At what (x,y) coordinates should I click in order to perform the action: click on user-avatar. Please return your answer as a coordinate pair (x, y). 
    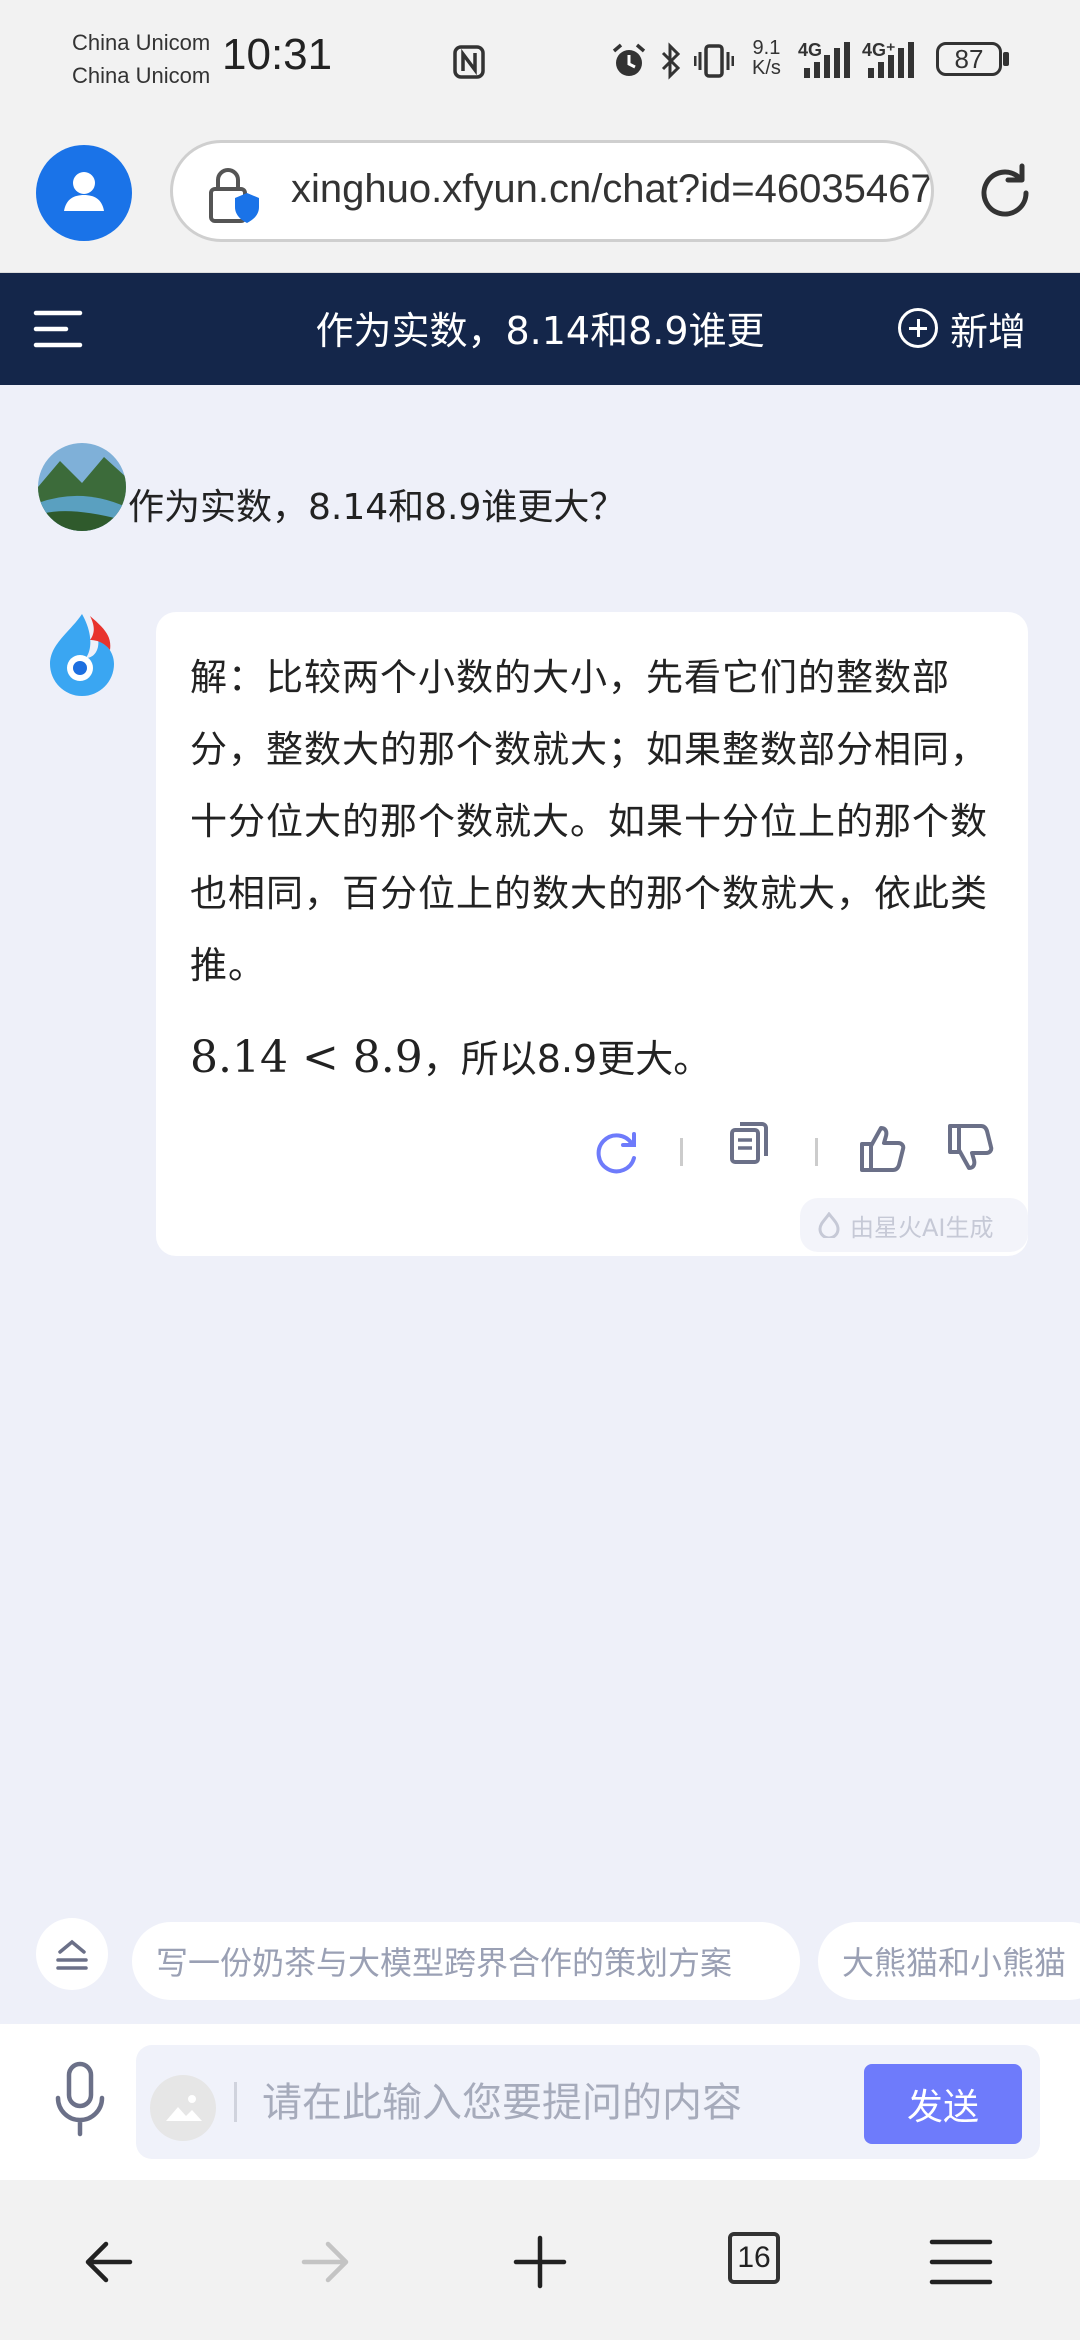
    Looking at the image, I should click on (82, 487).